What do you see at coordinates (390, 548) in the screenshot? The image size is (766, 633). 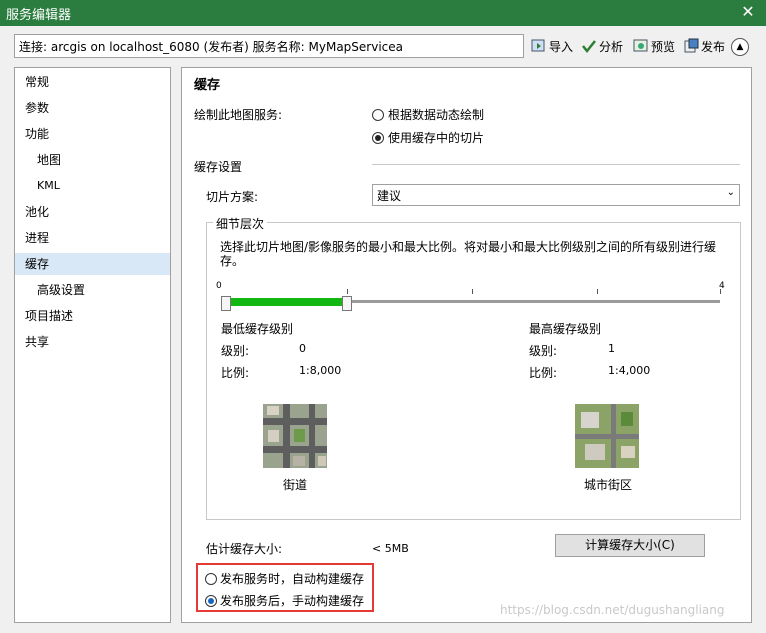 I see `estimate-cache-size-value: < 5MB` at bounding box center [390, 548].